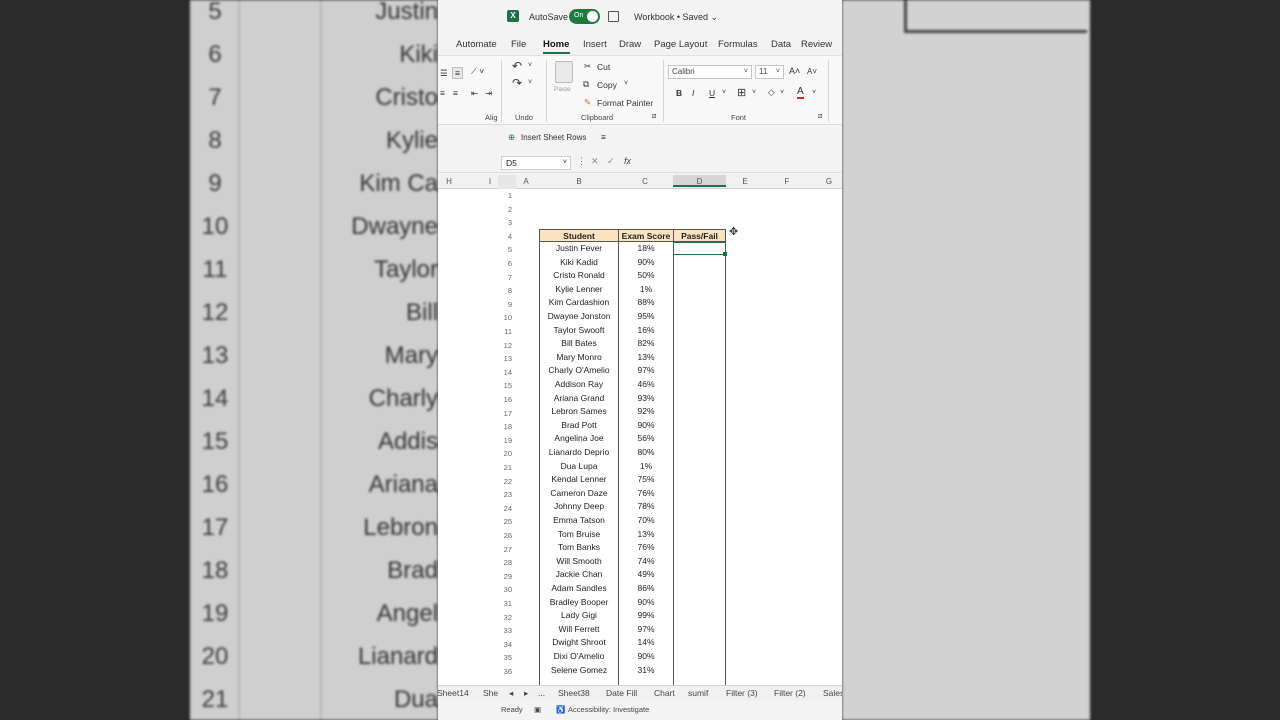  Describe the element at coordinates (771, 92) in the screenshot. I see `fill-color-icon: ◇` at that location.